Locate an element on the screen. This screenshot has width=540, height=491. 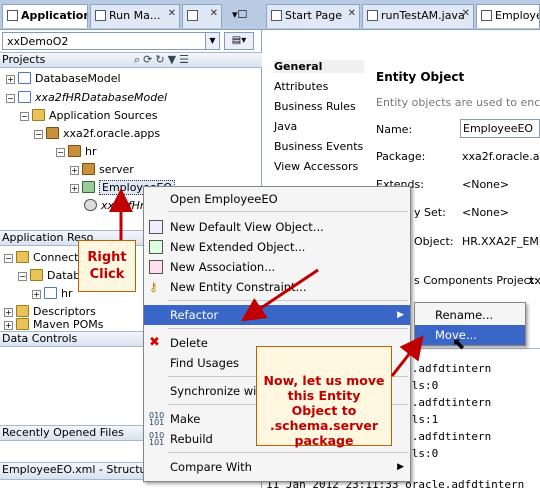
mouse-cursor-icon: ⬉ is located at coordinates (459, 343).